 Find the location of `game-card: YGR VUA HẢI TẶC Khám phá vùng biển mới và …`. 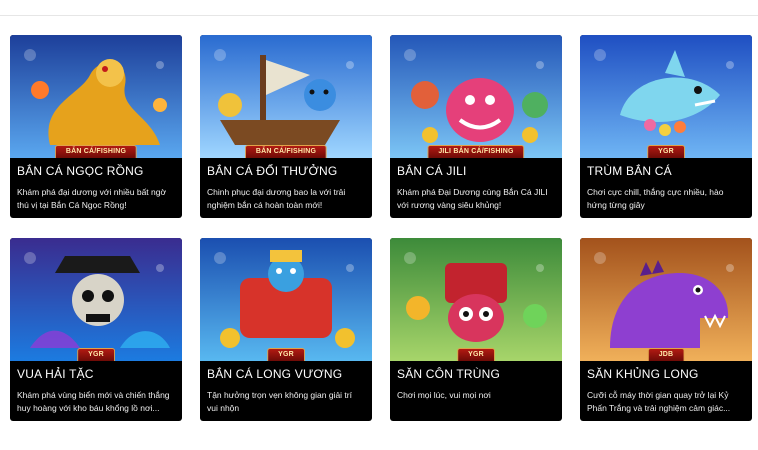

game-card: YGR VUA HẢI TẶC Khám phá vùng biển mới và … is located at coordinates (96, 329).